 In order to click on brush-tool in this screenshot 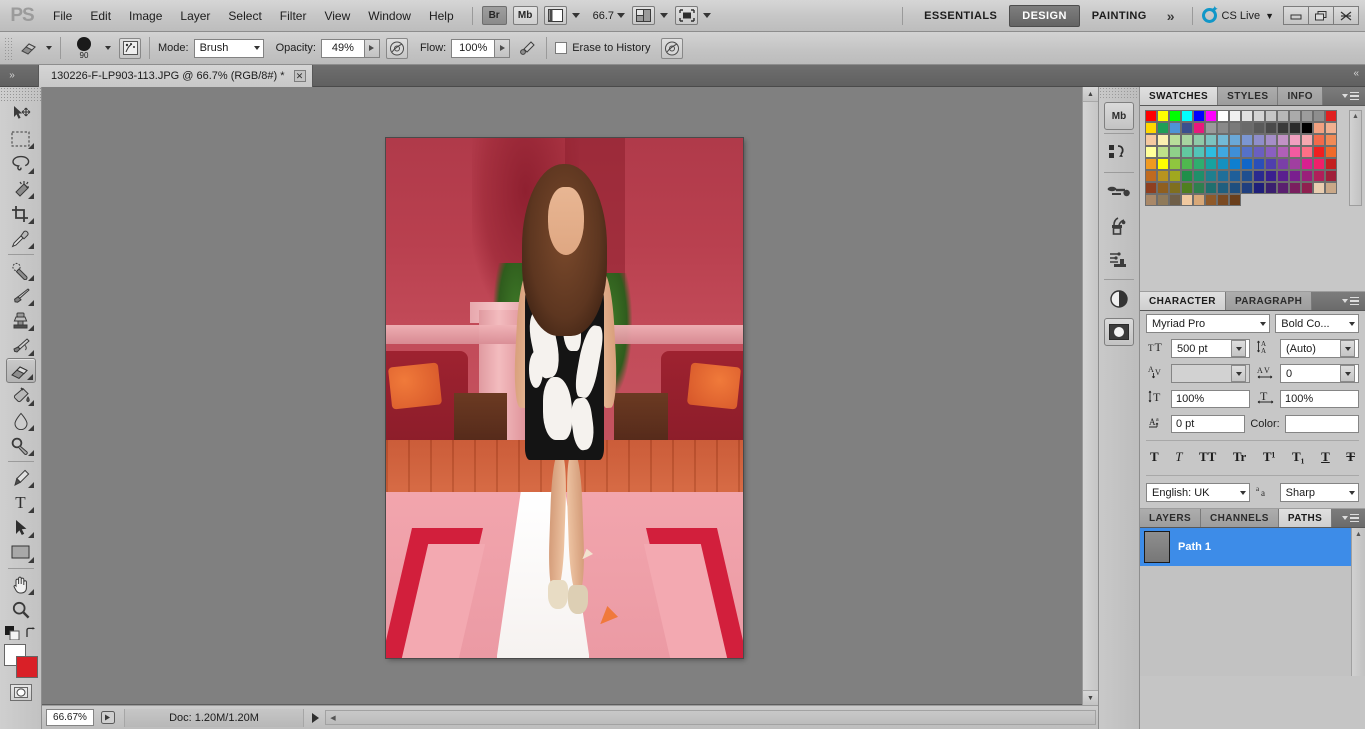, I will do `click(21, 295)`.